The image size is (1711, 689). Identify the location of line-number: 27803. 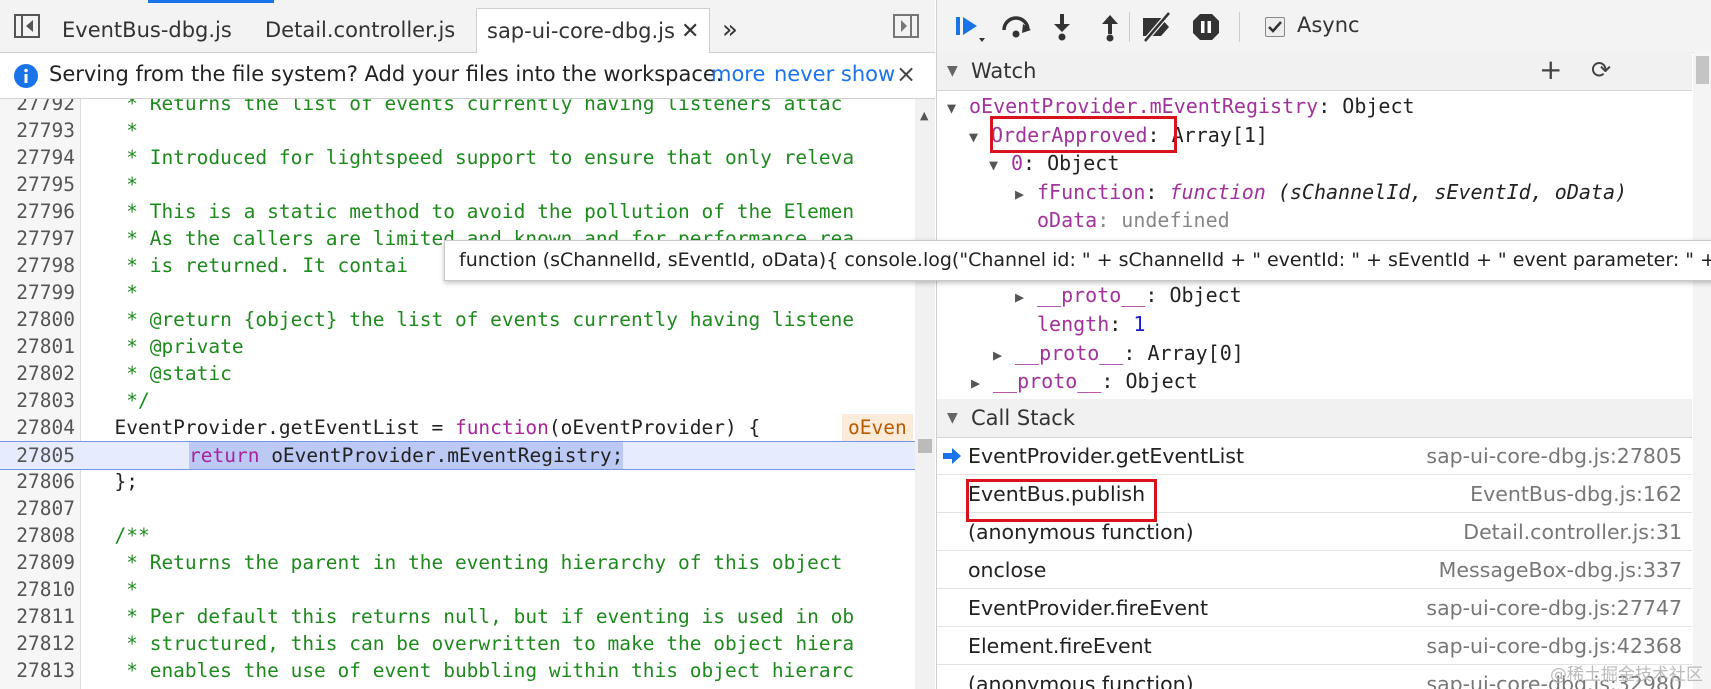
(37, 400).